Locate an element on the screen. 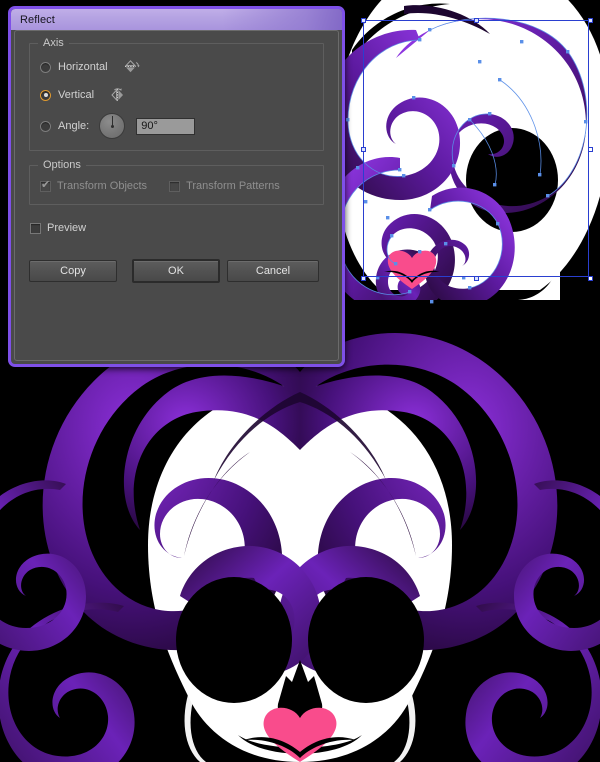 Image resolution: width=600 pixels, height=762 pixels. axis-angle-row: Angle: 90° is located at coordinates (176, 126).